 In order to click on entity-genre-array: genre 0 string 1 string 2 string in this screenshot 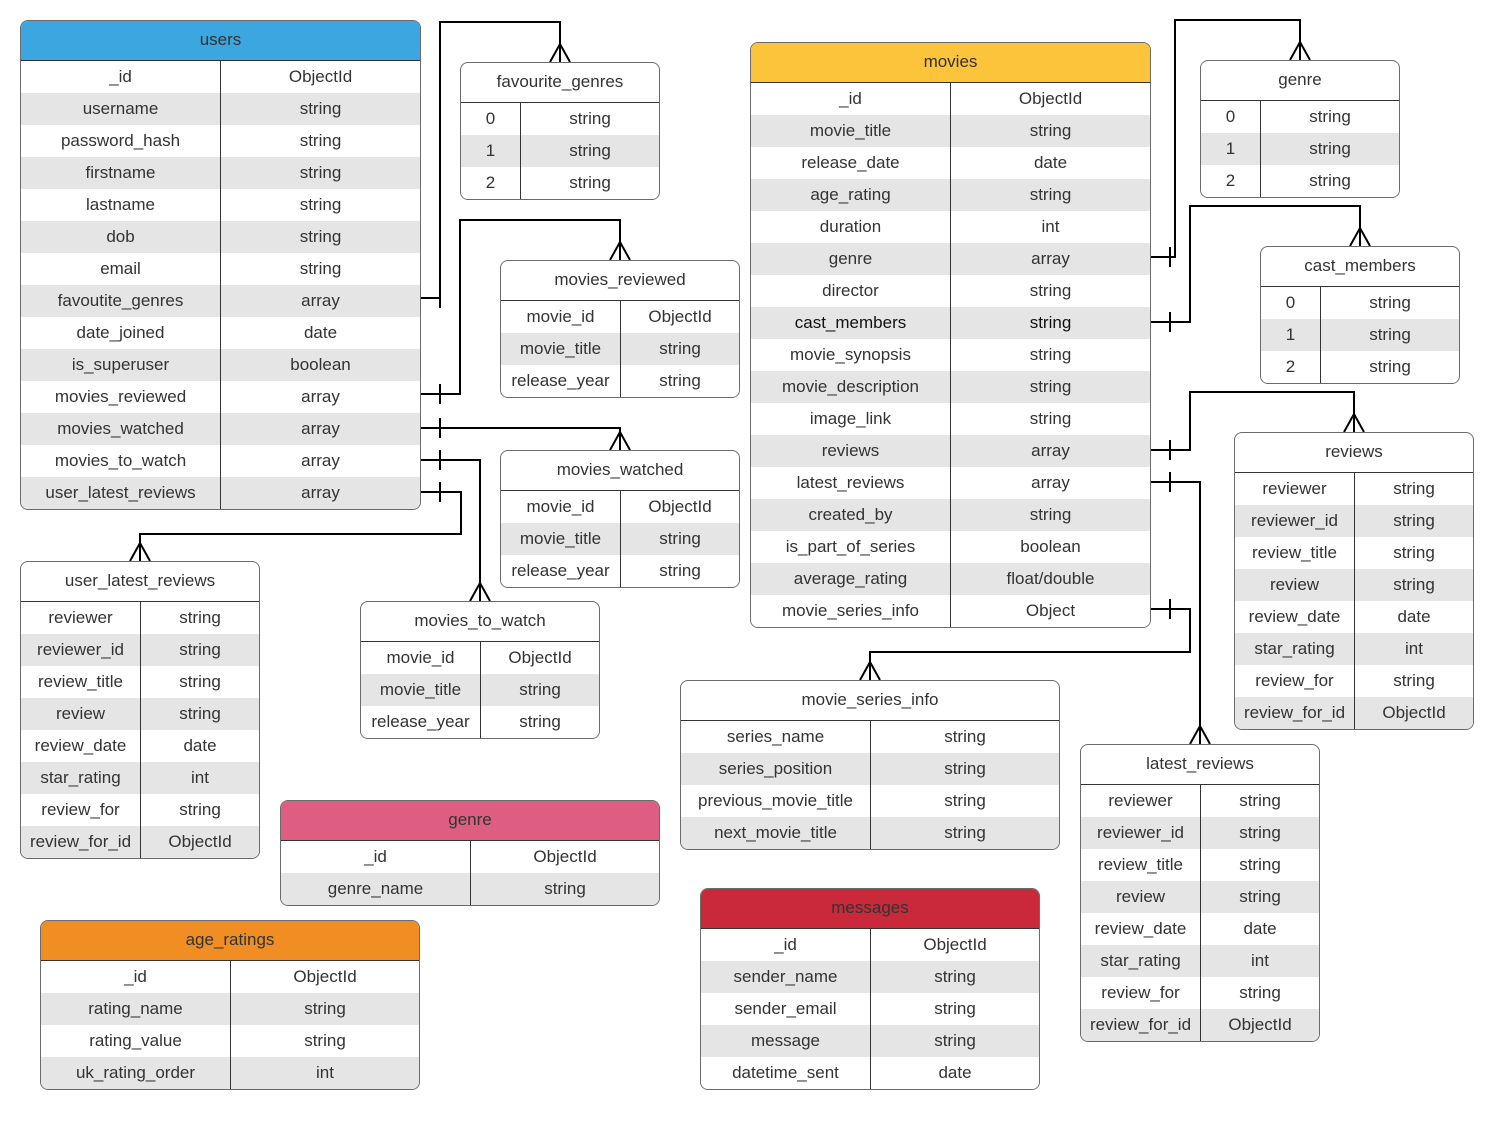, I will do `click(1300, 129)`.